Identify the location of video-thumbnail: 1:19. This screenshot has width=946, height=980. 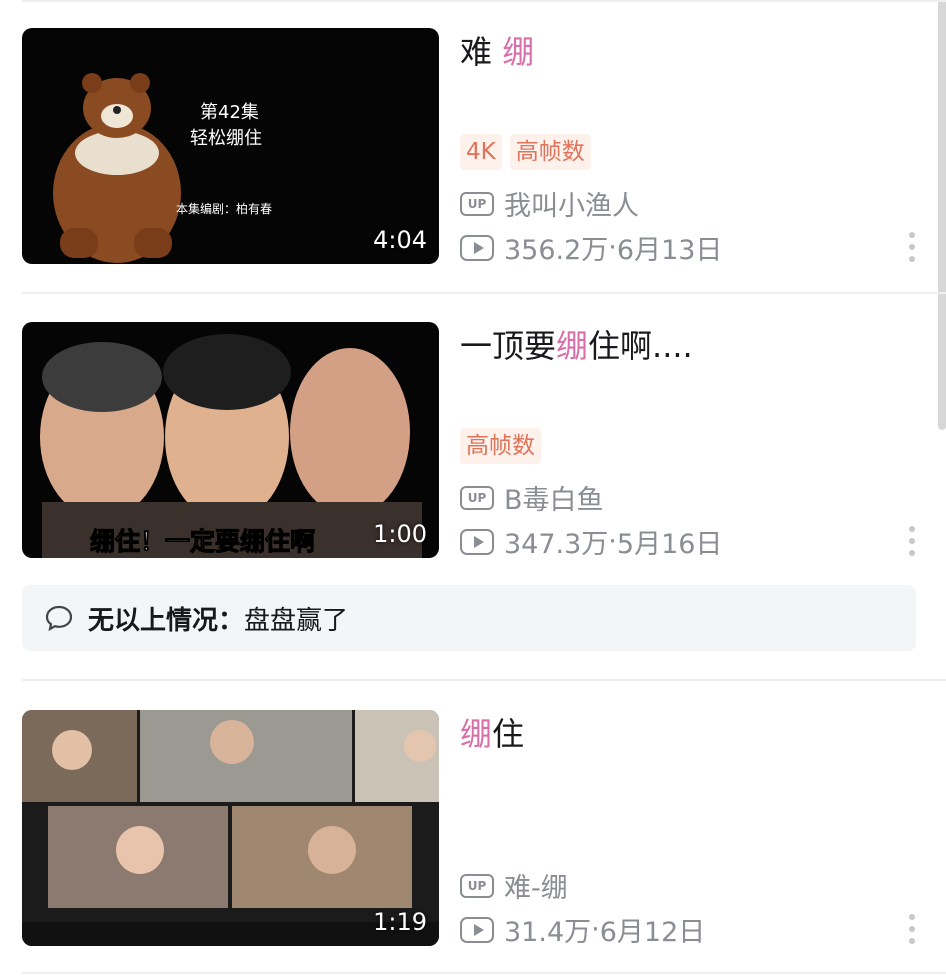
(230, 828).